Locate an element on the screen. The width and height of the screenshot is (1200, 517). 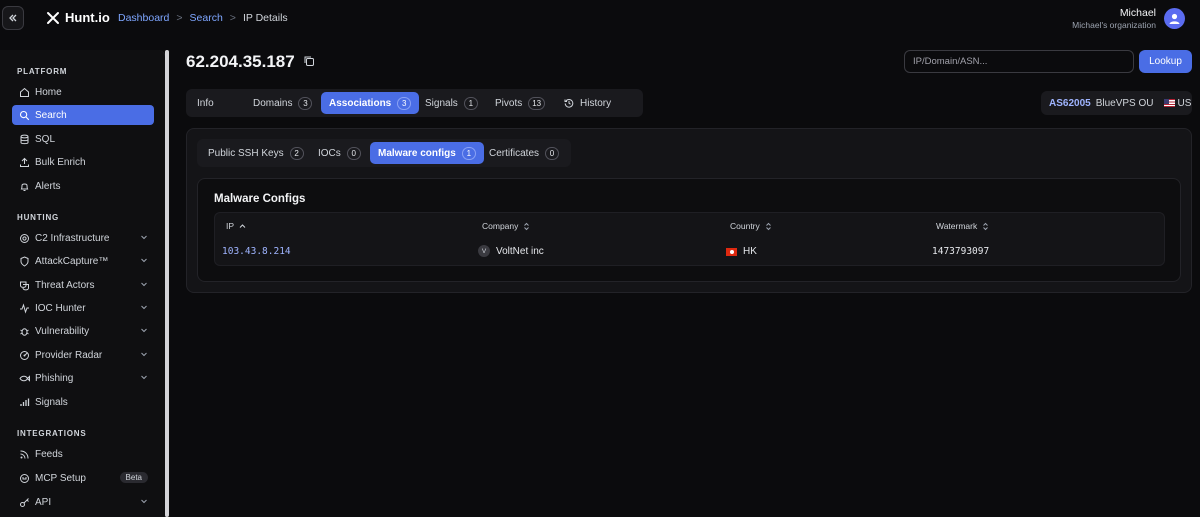
tab-label: Info is located at coordinates (205, 103).